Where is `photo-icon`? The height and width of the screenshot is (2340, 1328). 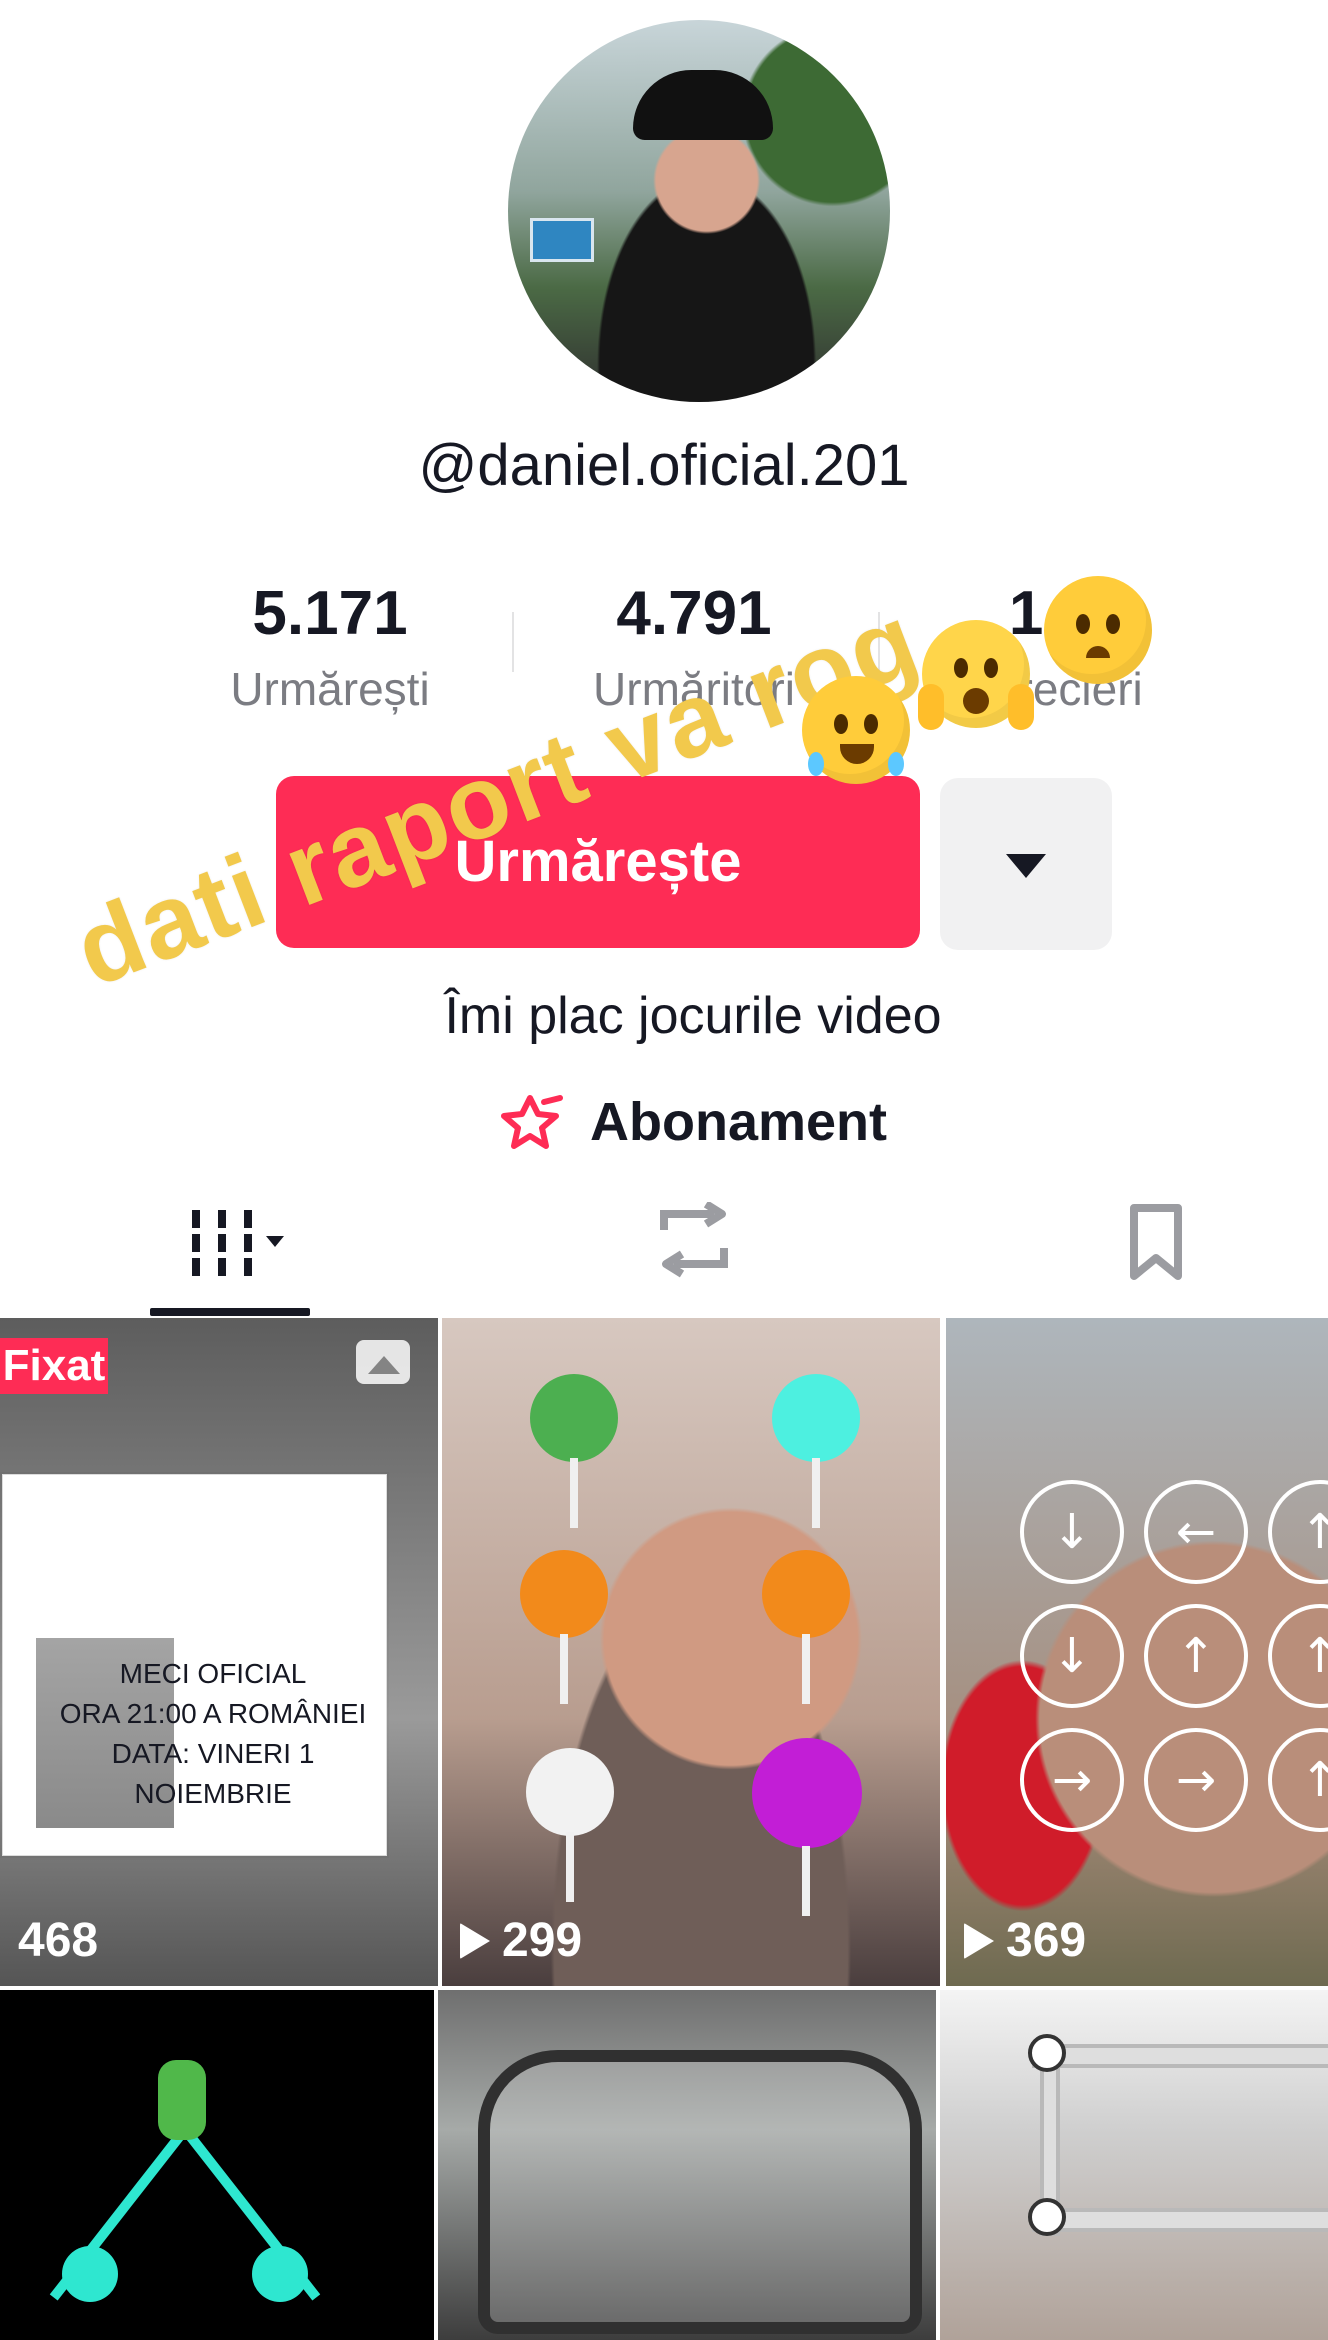 photo-icon is located at coordinates (383, 1362).